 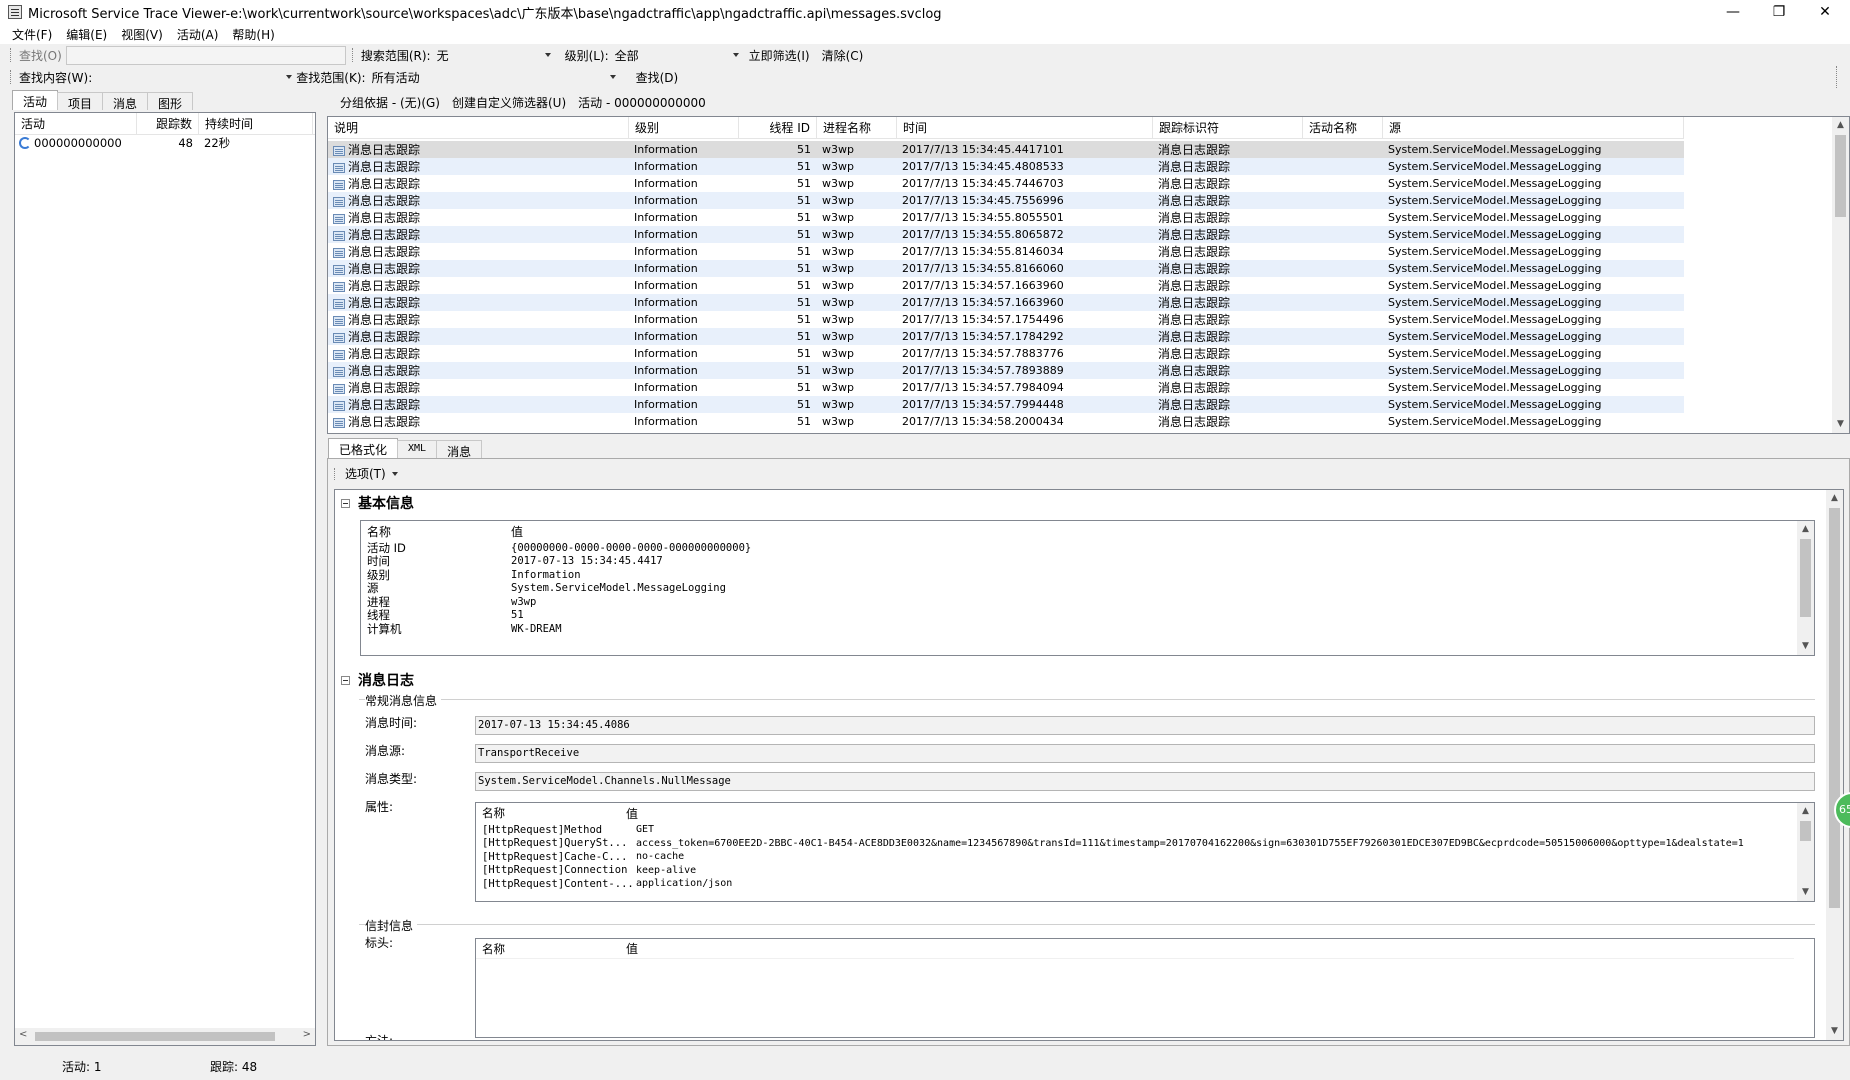 I want to click on menu-help: 帮助(H), so click(x=253, y=34).